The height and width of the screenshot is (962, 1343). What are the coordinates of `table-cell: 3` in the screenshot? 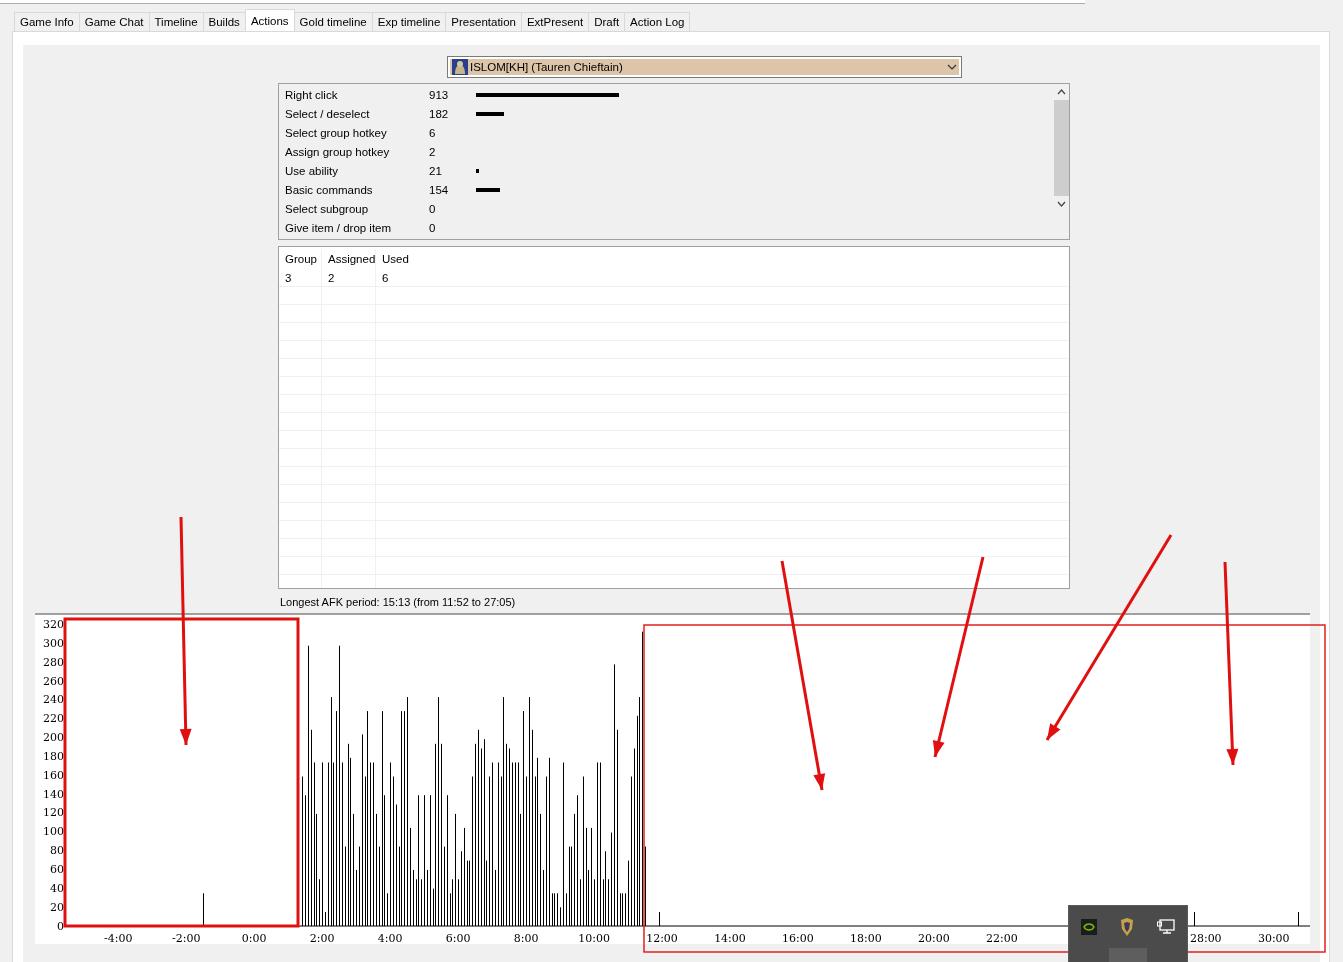 It's located at (300, 277).